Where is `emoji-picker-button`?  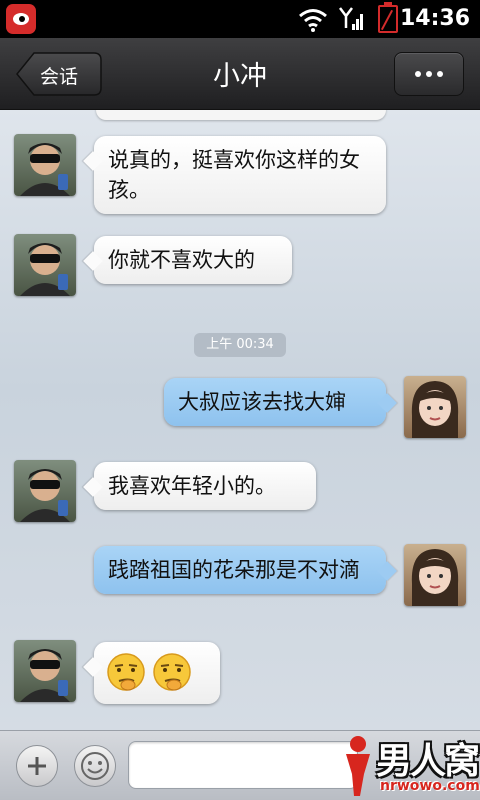 emoji-picker-button is located at coordinates (95, 766).